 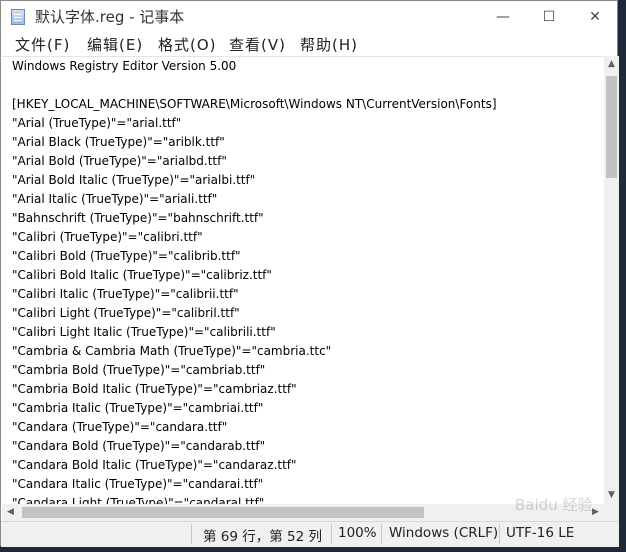 I want to click on zoom-level: 100%, so click(x=357, y=533).